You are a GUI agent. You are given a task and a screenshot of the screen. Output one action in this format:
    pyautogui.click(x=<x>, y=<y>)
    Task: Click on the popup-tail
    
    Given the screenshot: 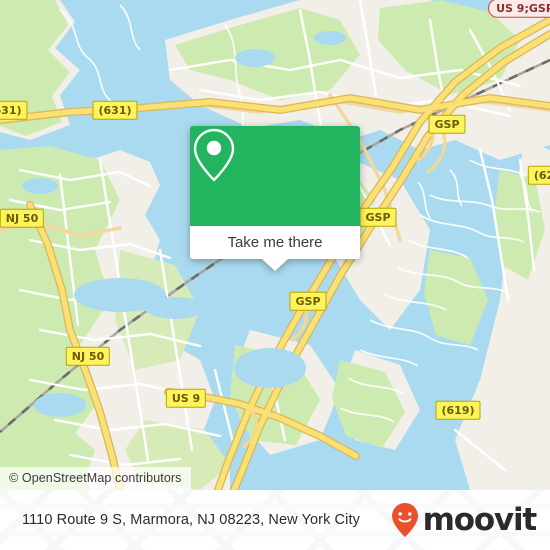 What is the action you would take?
    pyautogui.click(x=275, y=265)
    